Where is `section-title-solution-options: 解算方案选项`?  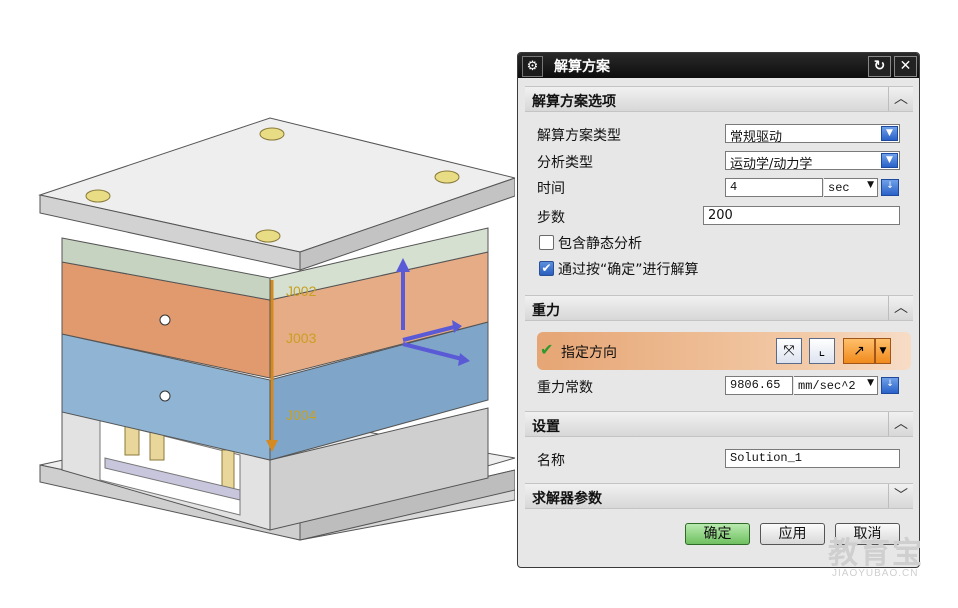 section-title-solution-options: 解算方案选项 is located at coordinates (574, 102).